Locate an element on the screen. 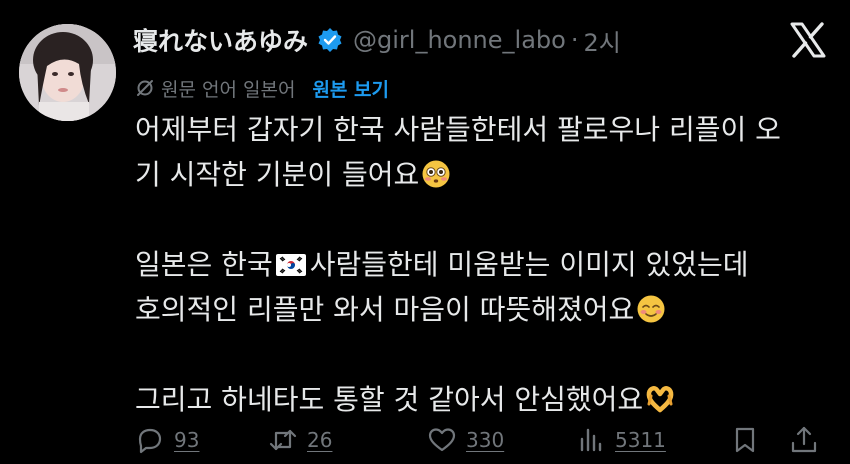 The image size is (850, 464). repost-icon is located at coordinates (283, 440).